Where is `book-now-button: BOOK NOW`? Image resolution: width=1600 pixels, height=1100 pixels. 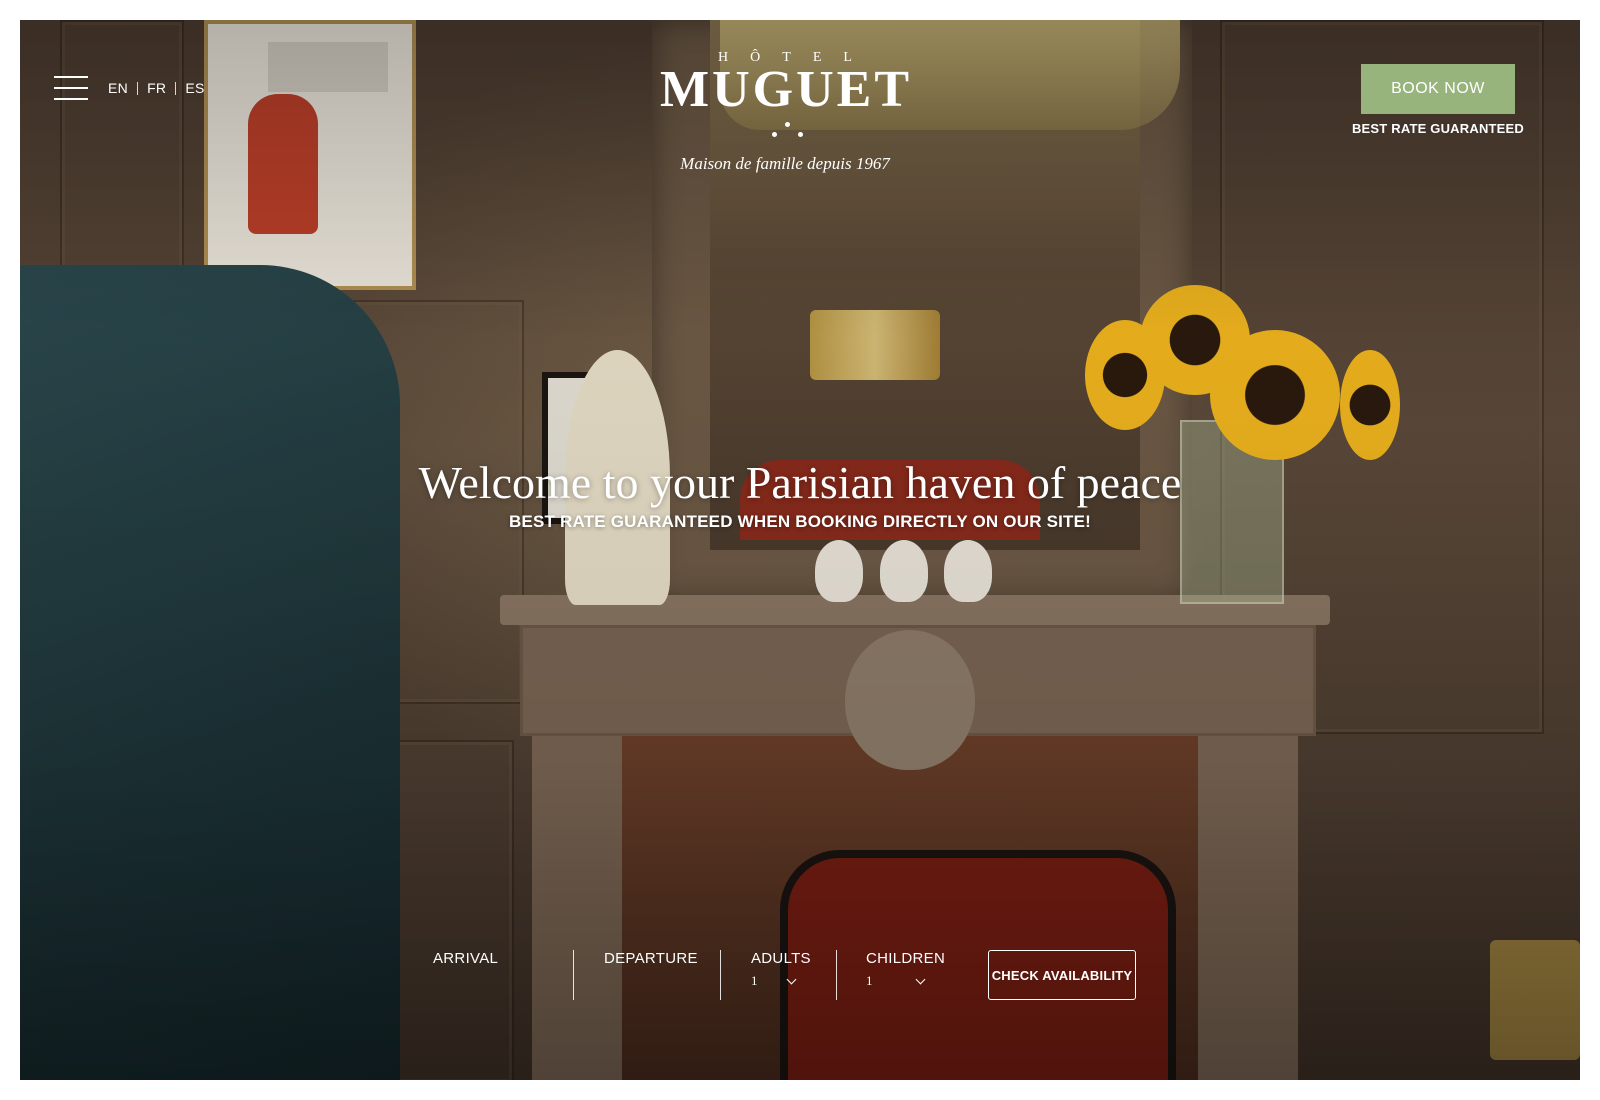
book-now-button: BOOK NOW is located at coordinates (1438, 89).